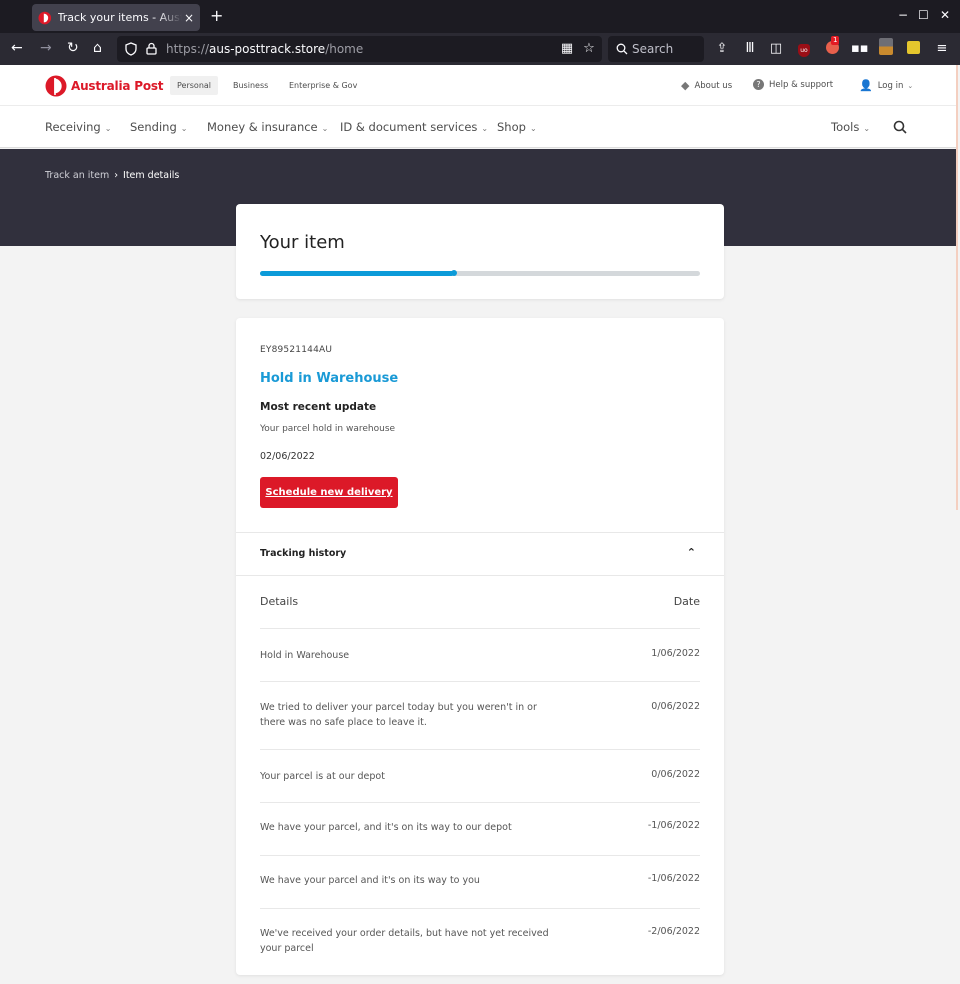 The height and width of the screenshot is (984, 960). What do you see at coordinates (832, 46) in the screenshot?
I see `extension-icon: 1` at bounding box center [832, 46].